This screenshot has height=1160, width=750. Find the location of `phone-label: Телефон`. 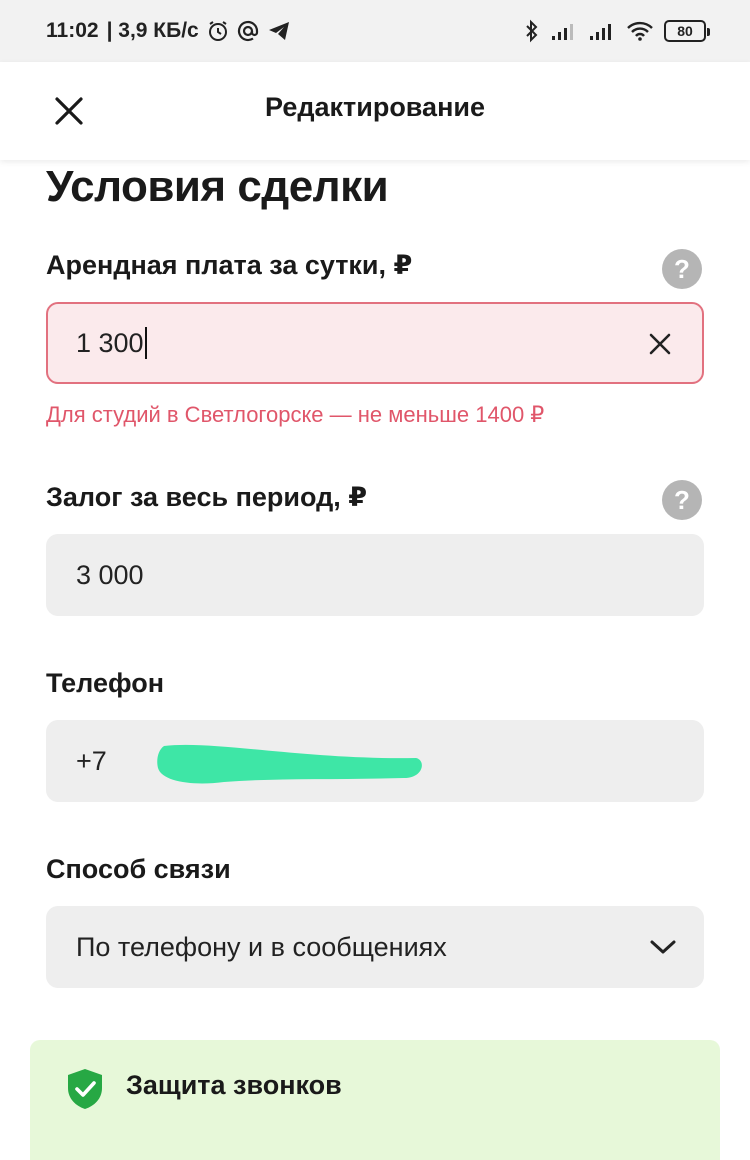

phone-label: Телефон is located at coordinates (105, 683).